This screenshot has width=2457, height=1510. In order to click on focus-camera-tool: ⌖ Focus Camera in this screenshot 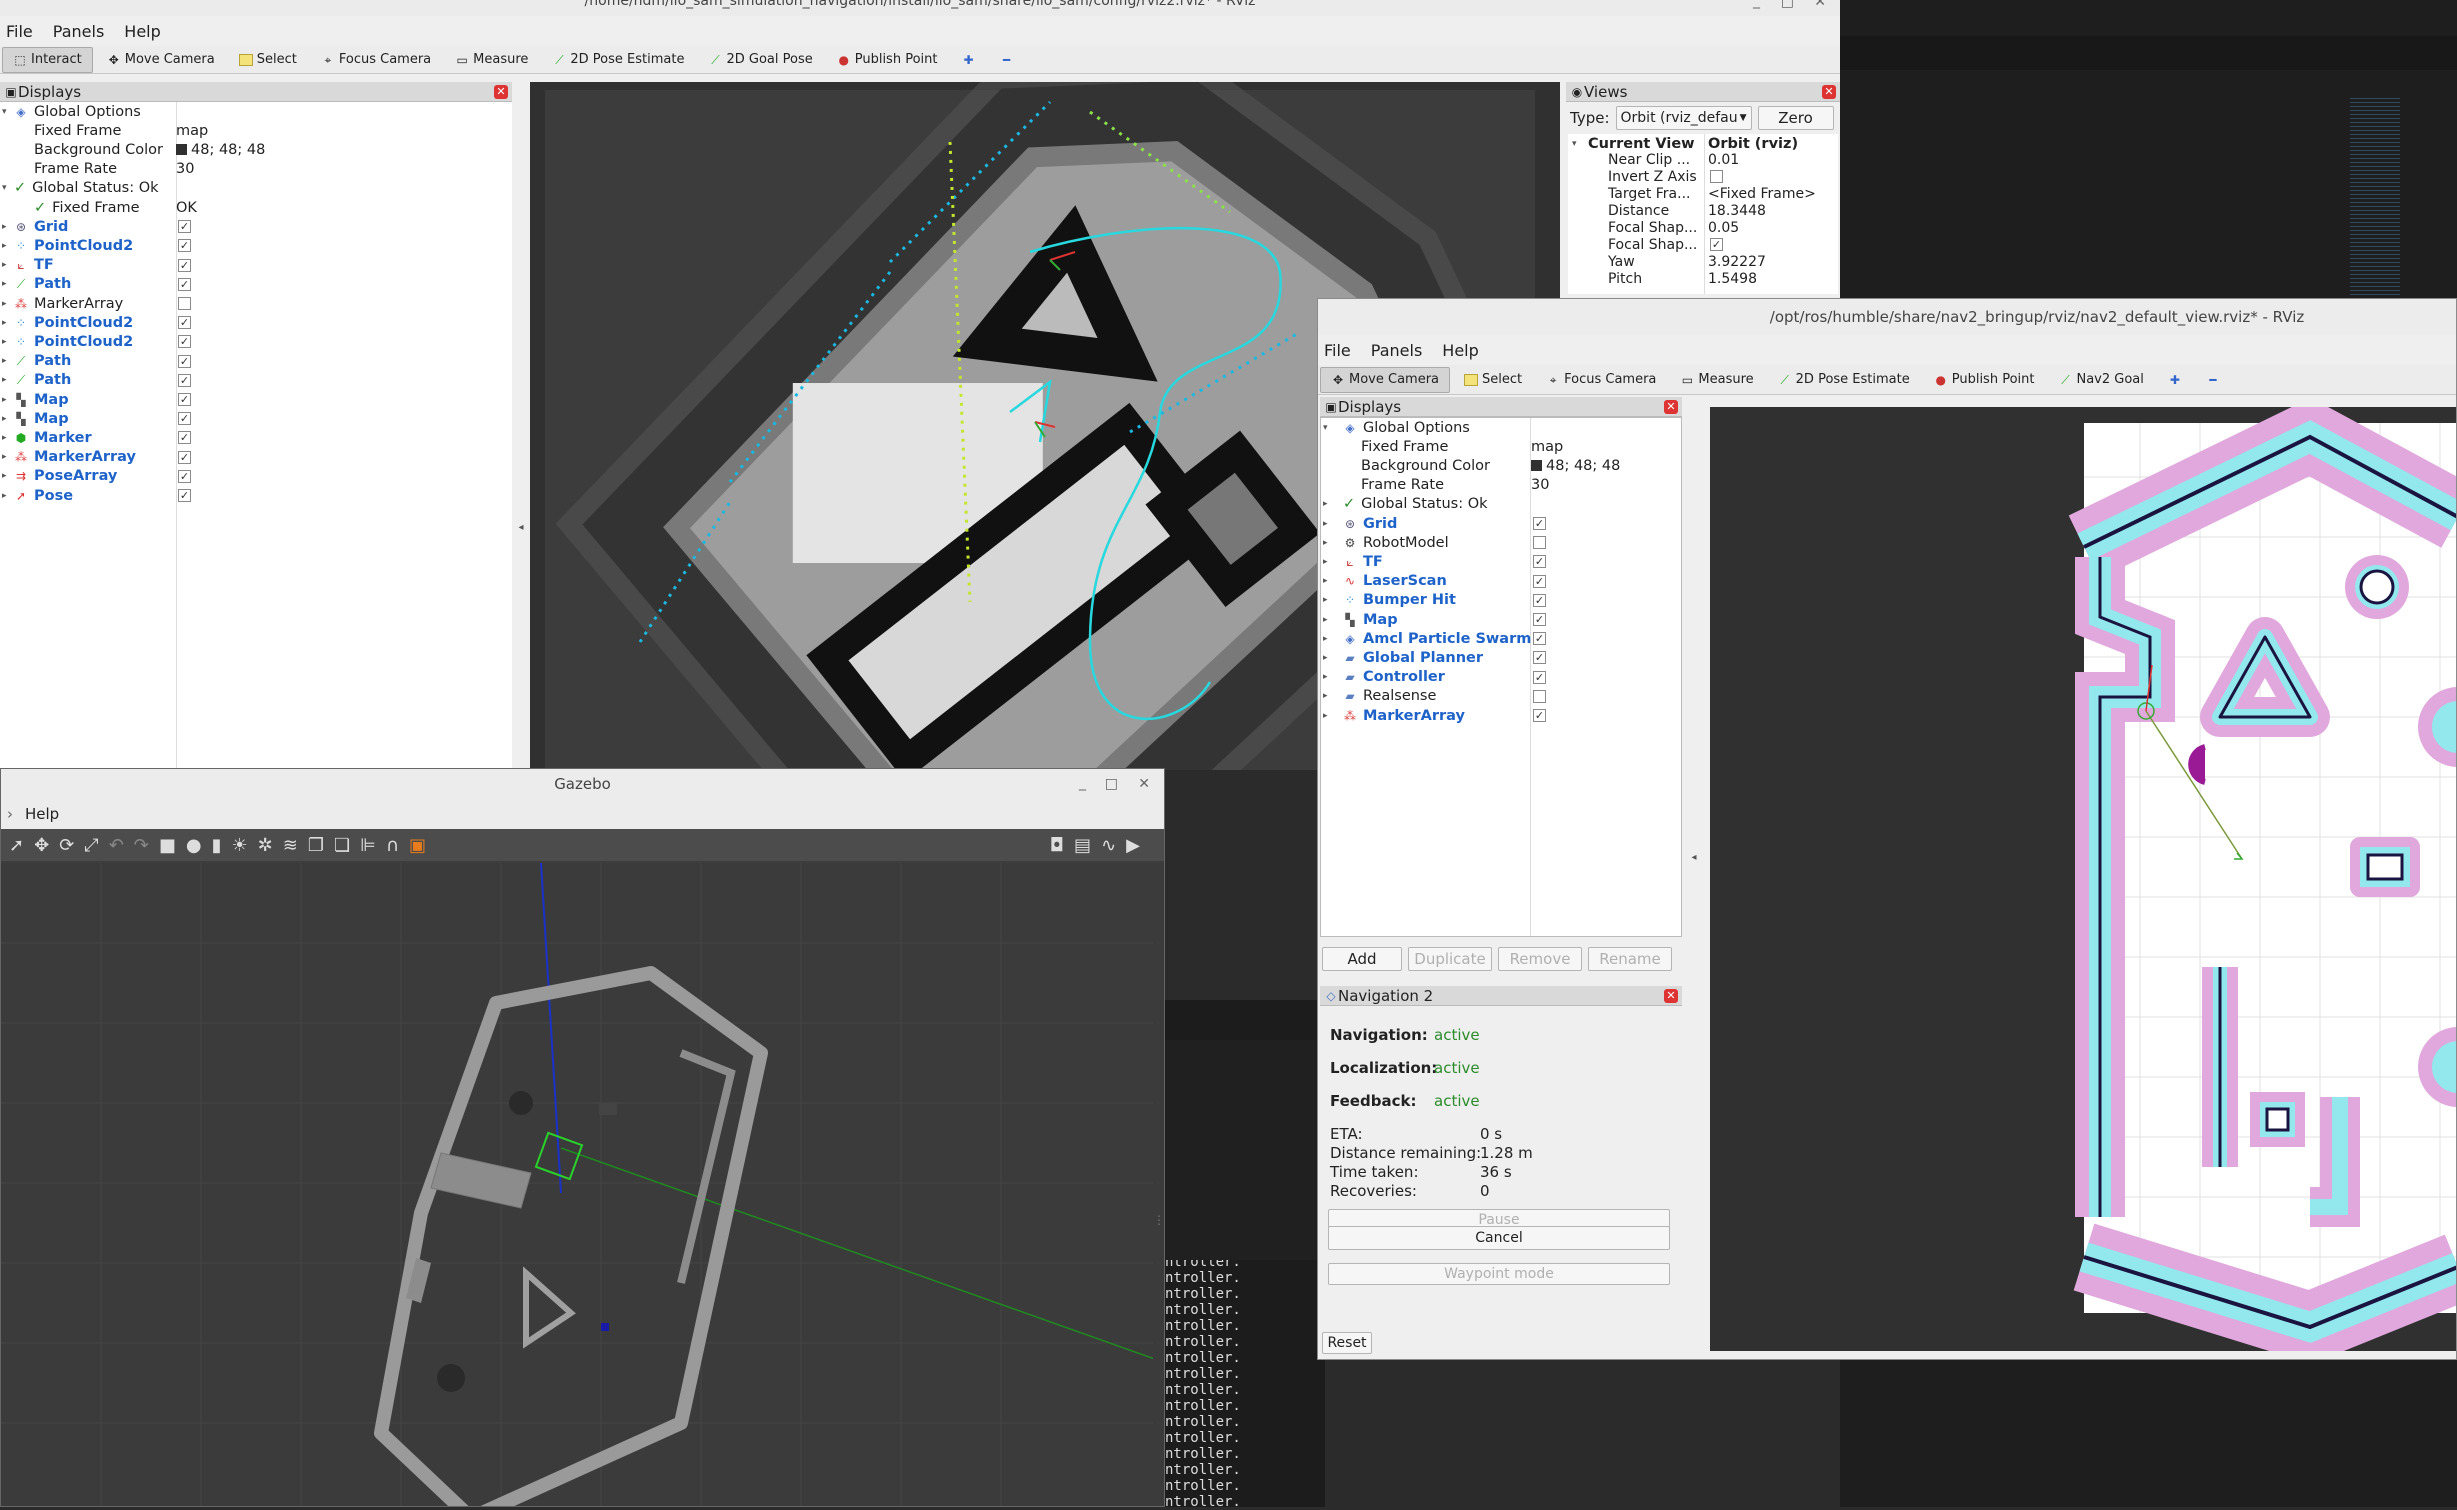, I will do `click(376, 60)`.